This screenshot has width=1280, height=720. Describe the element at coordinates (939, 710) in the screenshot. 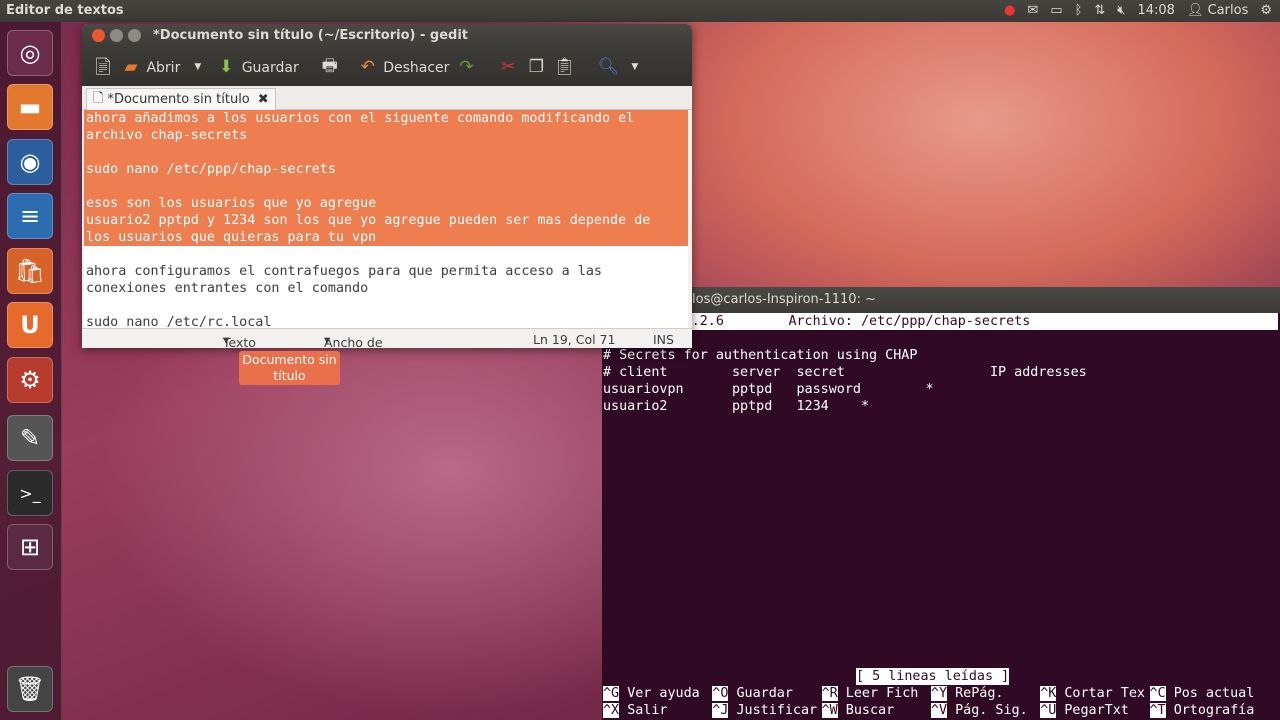

I see `shortcut-key: ^V` at that location.